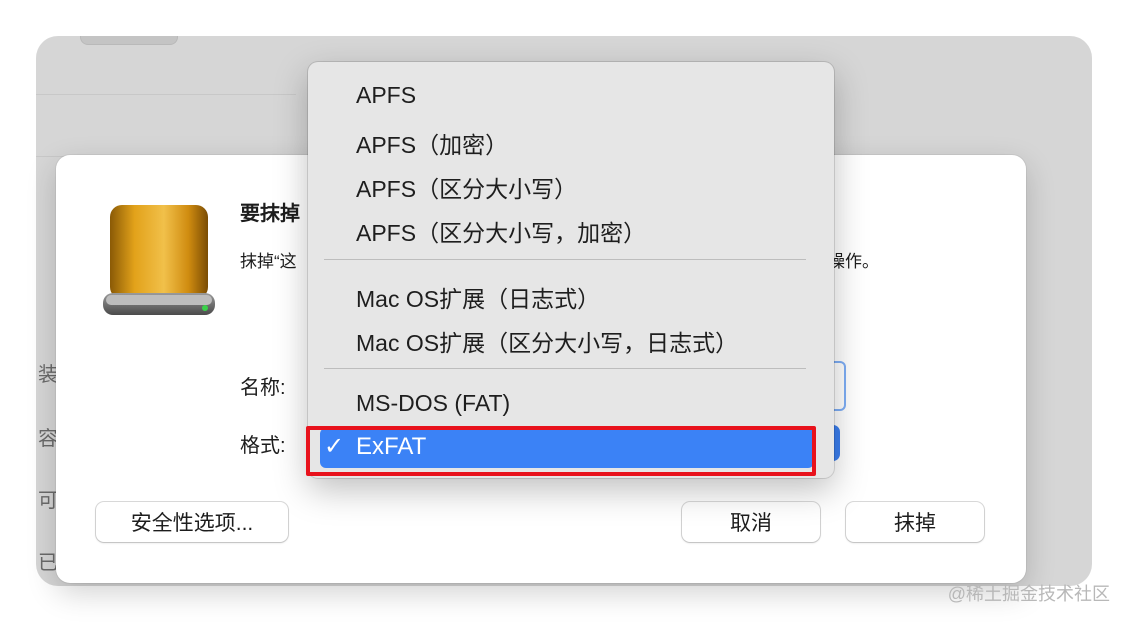 The width and height of the screenshot is (1128, 622). Describe the element at coordinates (433, 403) in the screenshot. I see `menu-item-ms-dos-fat: MS-DOS (FAT)` at that location.